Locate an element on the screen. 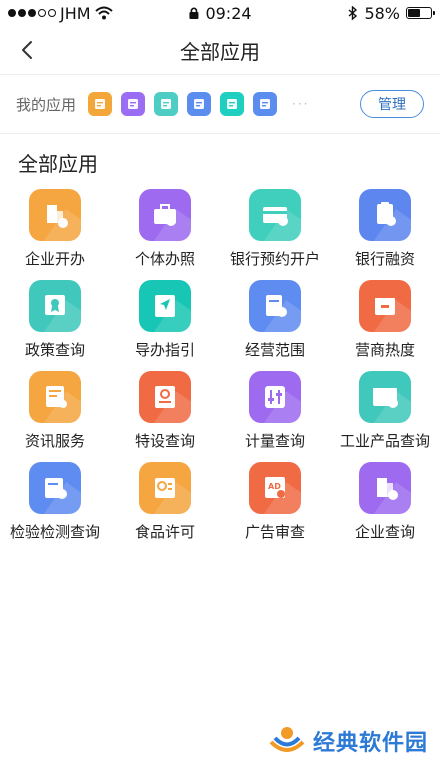 This screenshot has width=440, height=770. shop-icon is located at coordinates (385, 306).